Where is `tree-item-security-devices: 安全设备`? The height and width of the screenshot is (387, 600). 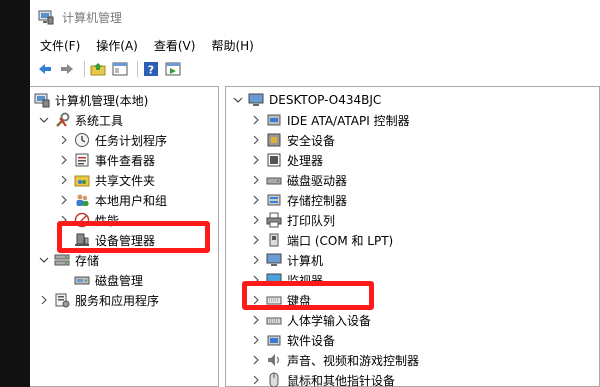
tree-item-security-devices: 安全设备 is located at coordinates (292, 140).